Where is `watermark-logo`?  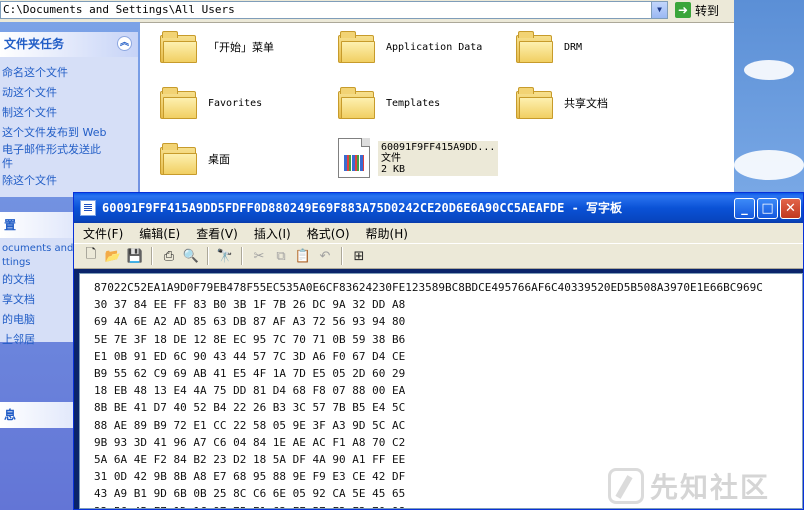
watermark-logo is located at coordinates (626, 486).